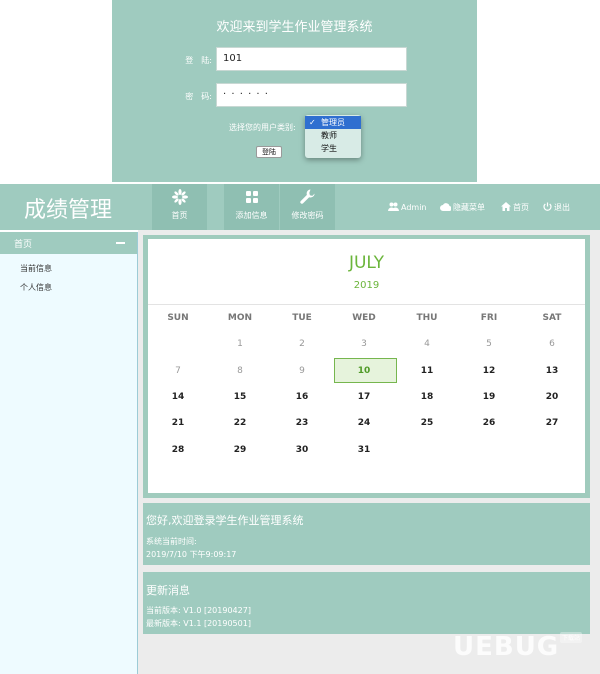 The height and width of the screenshot is (674, 600). What do you see at coordinates (68, 210) in the screenshot?
I see `brand-title: 成绩管理` at bounding box center [68, 210].